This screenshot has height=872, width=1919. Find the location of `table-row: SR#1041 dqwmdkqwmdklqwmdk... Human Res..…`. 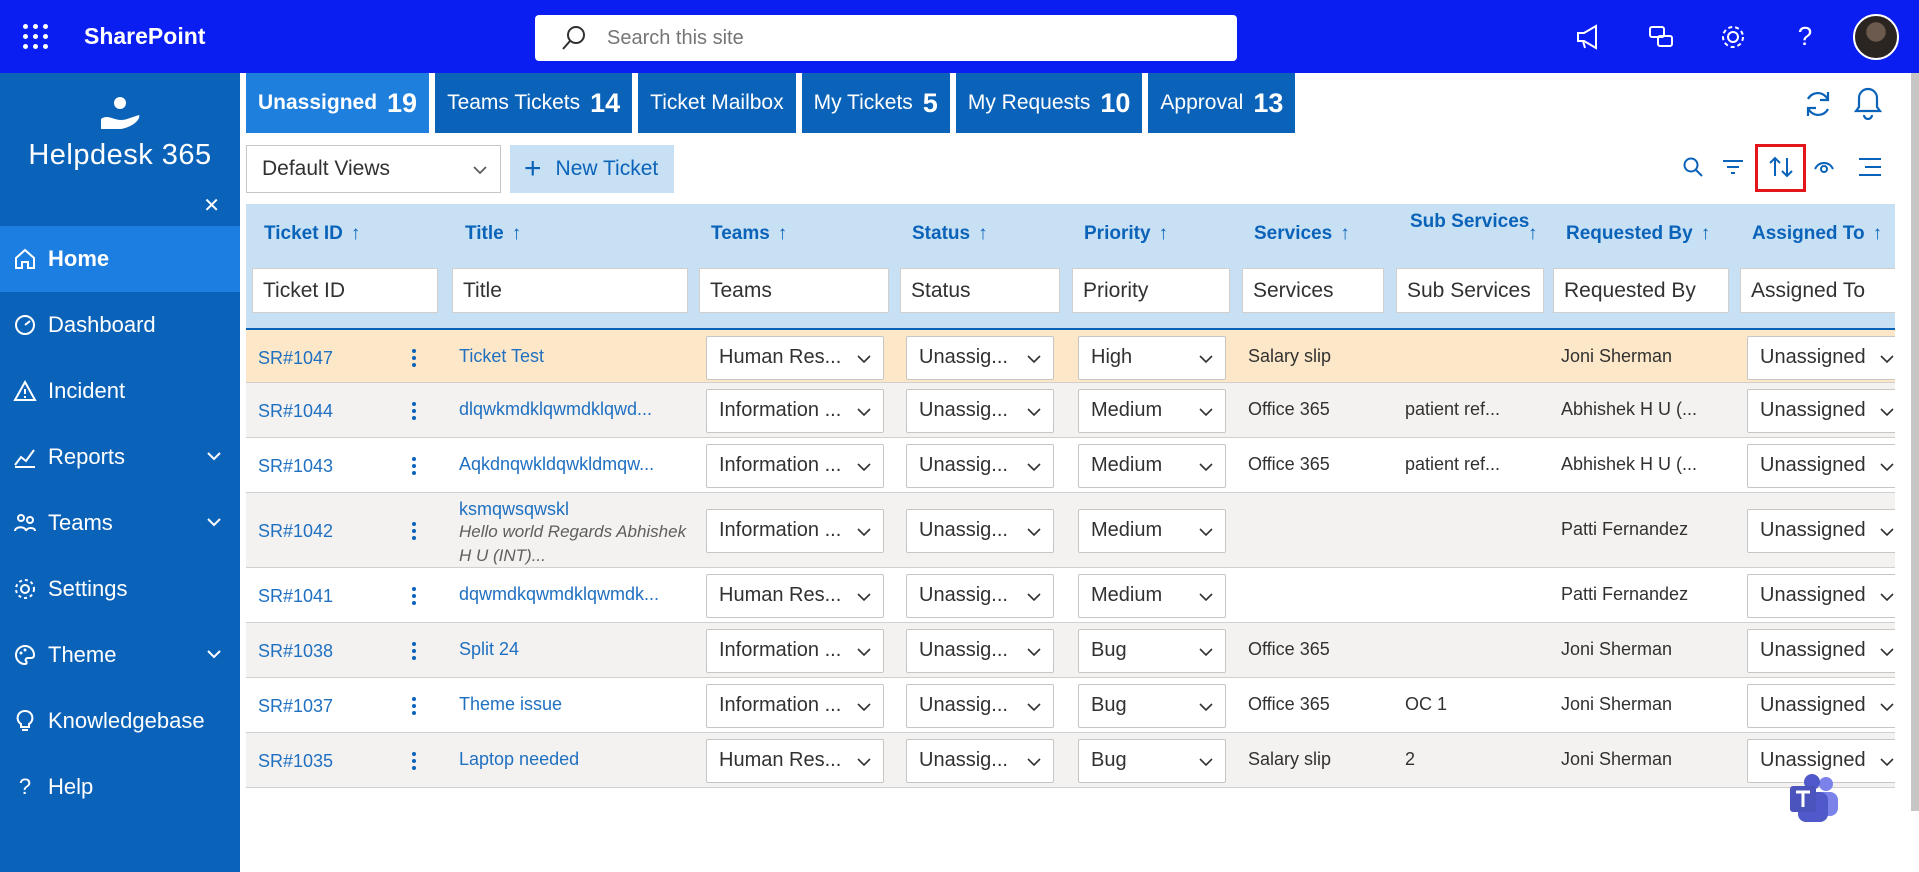

table-row: SR#1041 dqwmdkqwmdklqwmdk... Human Res..… is located at coordinates (1070, 595).